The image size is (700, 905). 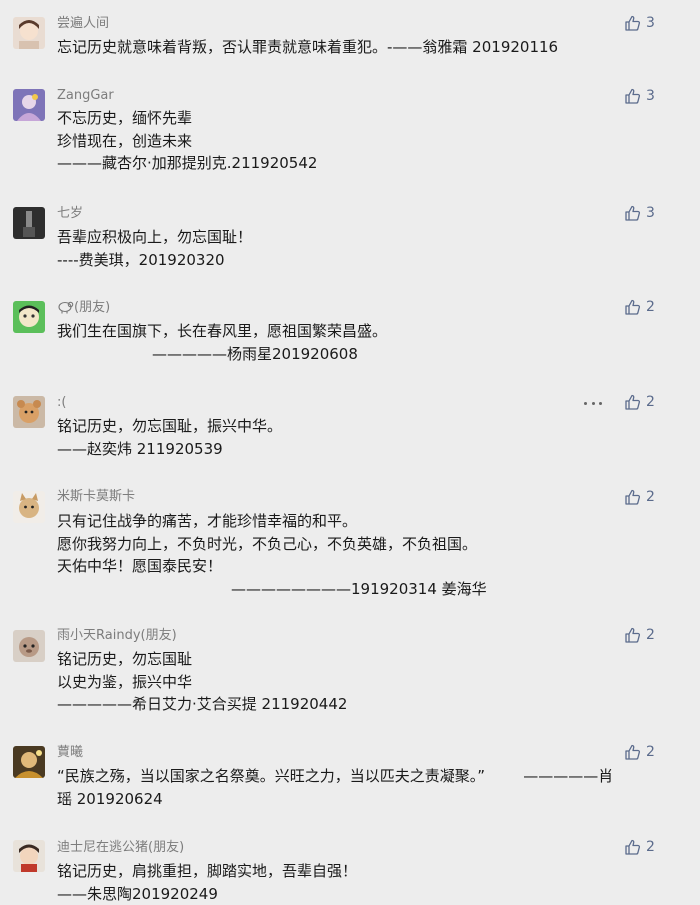 What do you see at coordinates (169, 437) in the screenshot?
I see `comment-text: 铭记历史，勿忘国耻，振兴中华。 ——赵奕炜 211920539` at bounding box center [169, 437].